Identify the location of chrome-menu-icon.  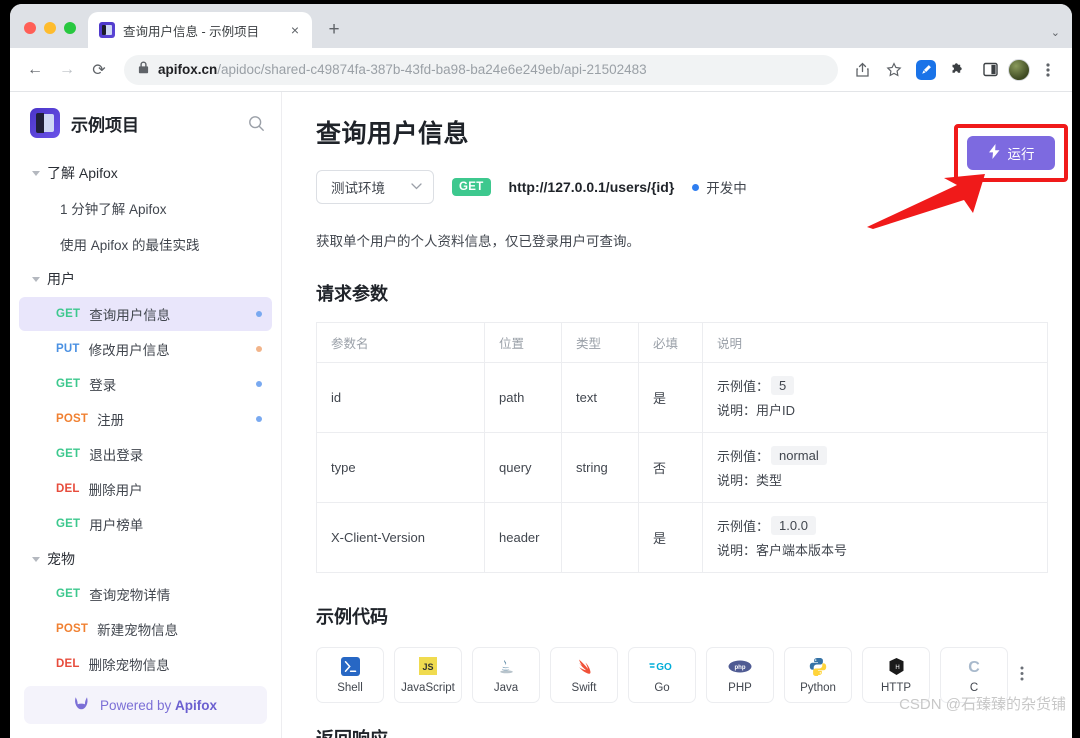
(1048, 70).